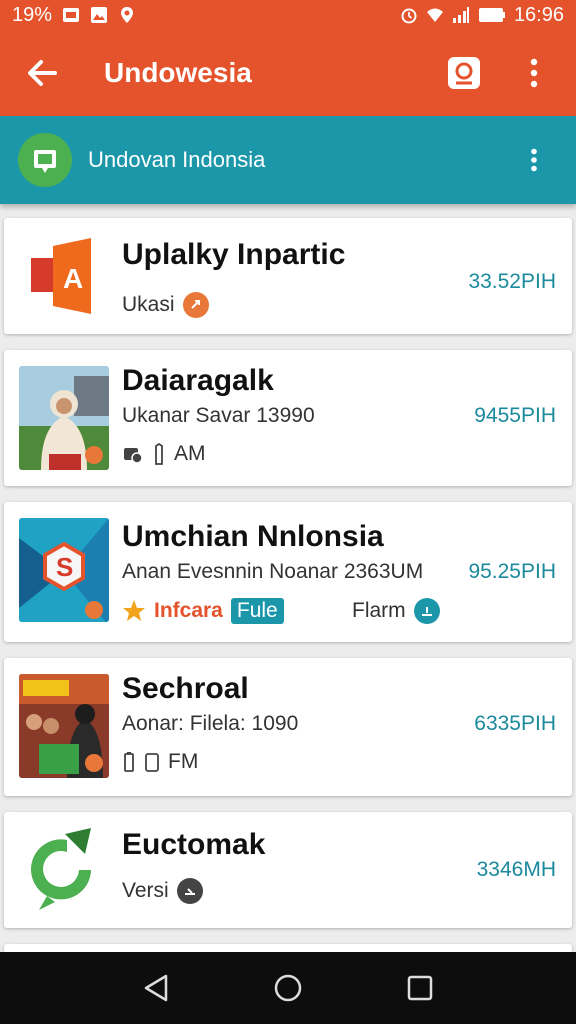 This screenshot has width=576, height=1024. I want to click on item-meta-row: FM, so click(160, 762).